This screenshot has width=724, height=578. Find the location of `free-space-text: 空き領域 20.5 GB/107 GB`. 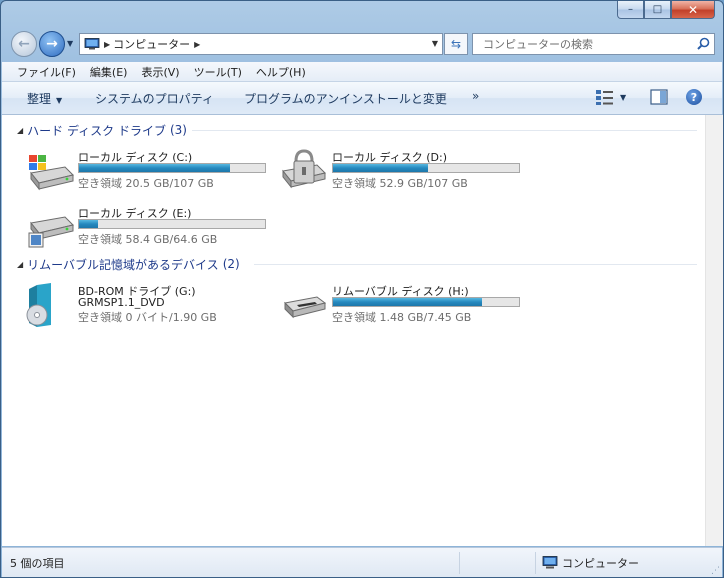

free-space-text: 空き領域 20.5 GB/107 GB is located at coordinates (146, 183).